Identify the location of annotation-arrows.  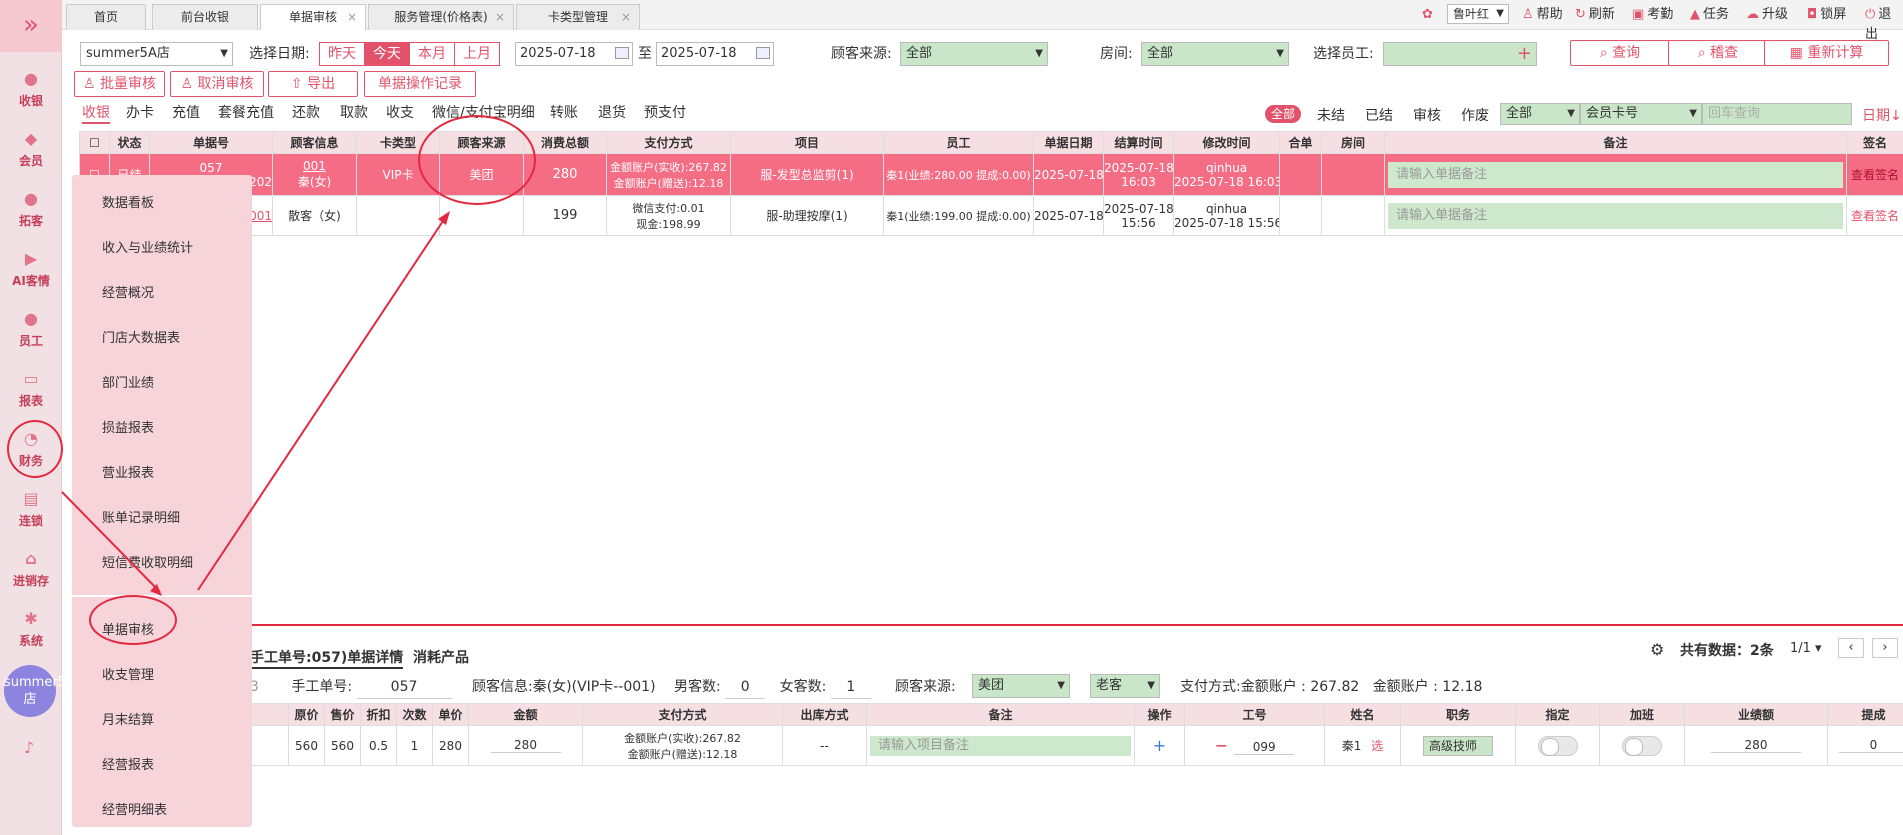
(255, 403).